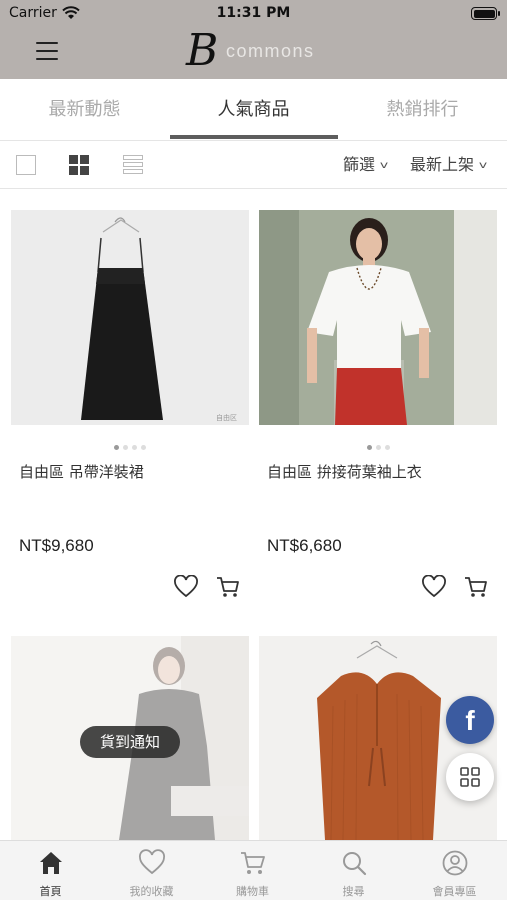 The width and height of the screenshot is (507, 900). I want to click on bottom-nav: 首頁 我的收藏 購物車 搜尋 會員專區, so click(253, 870).